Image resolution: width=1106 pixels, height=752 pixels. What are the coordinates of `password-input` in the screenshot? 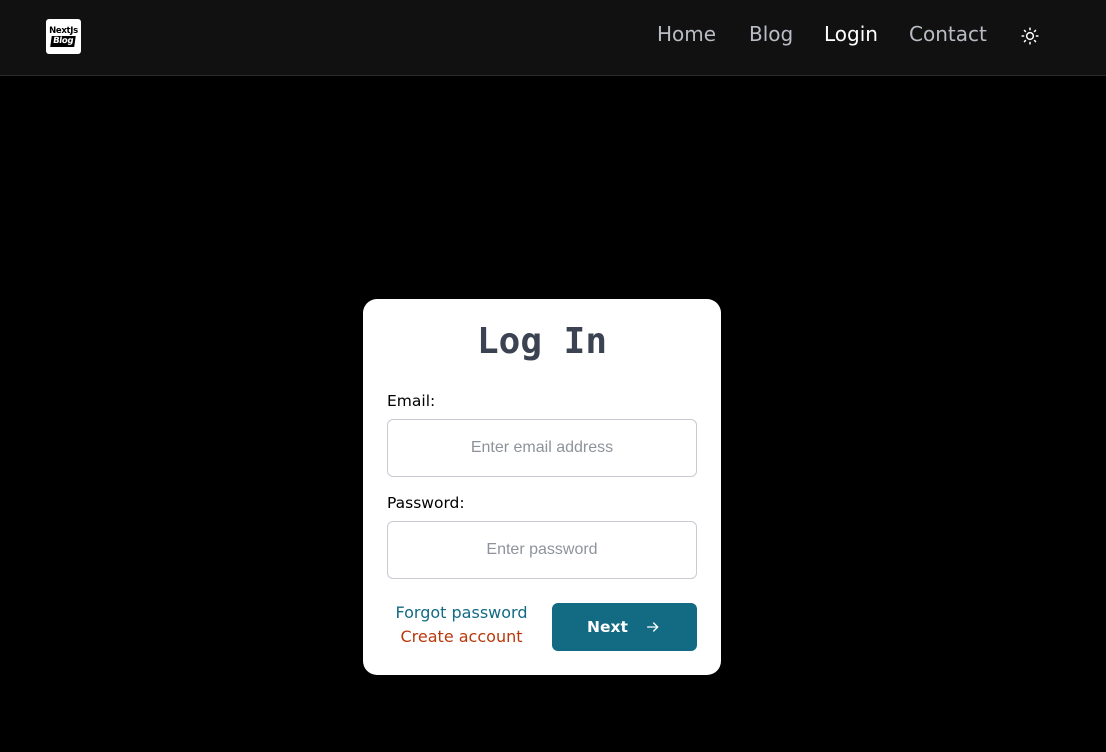 It's located at (542, 550).